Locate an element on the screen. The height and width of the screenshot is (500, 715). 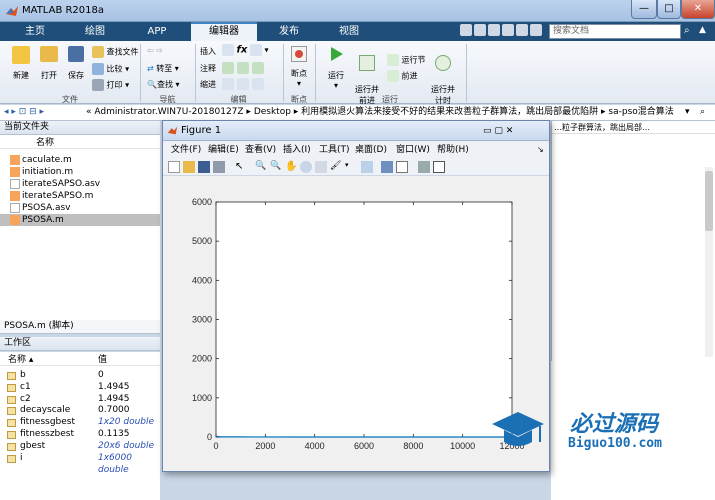
save-figure-icon is located at coordinates (204, 167).